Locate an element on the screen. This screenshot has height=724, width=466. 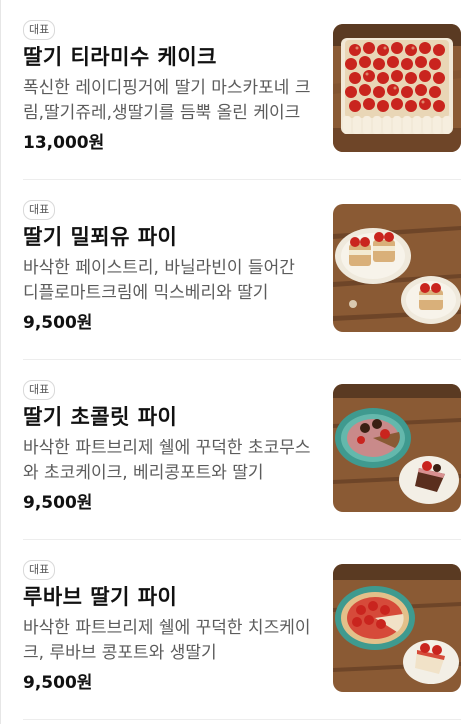
menu-item-price: 13,000원 is located at coordinates (64, 143).